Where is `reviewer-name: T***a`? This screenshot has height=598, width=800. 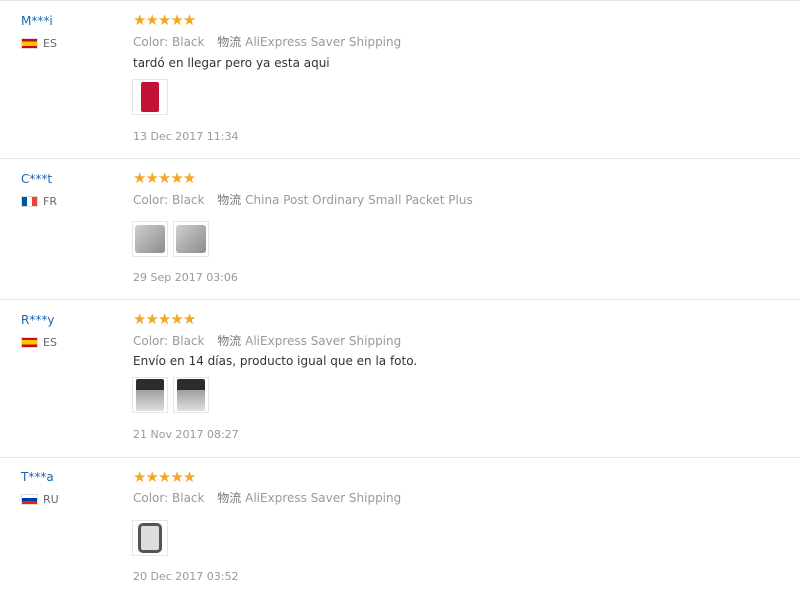
reviewer-name: T***a is located at coordinates (37, 477).